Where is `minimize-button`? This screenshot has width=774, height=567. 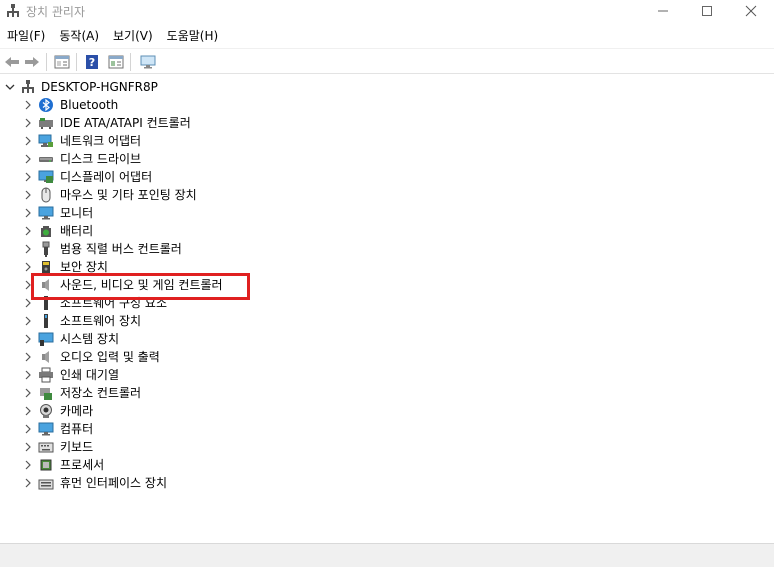 minimize-button is located at coordinates (663, 11).